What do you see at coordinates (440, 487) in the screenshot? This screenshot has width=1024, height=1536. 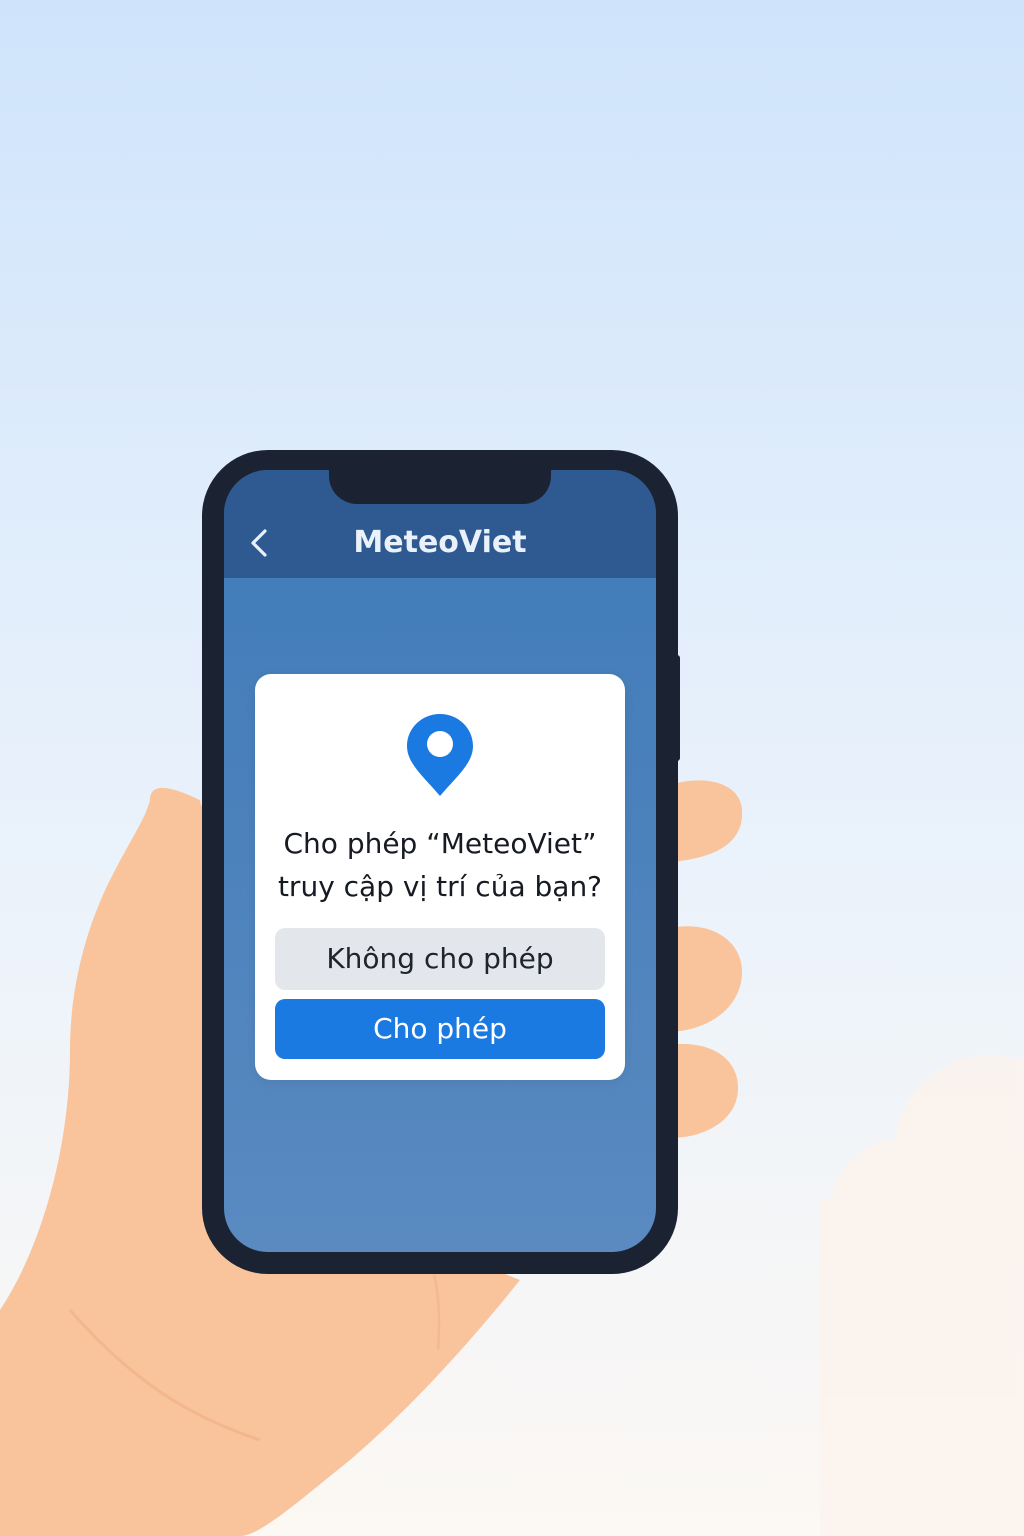 I see `phone-notch` at bounding box center [440, 487].